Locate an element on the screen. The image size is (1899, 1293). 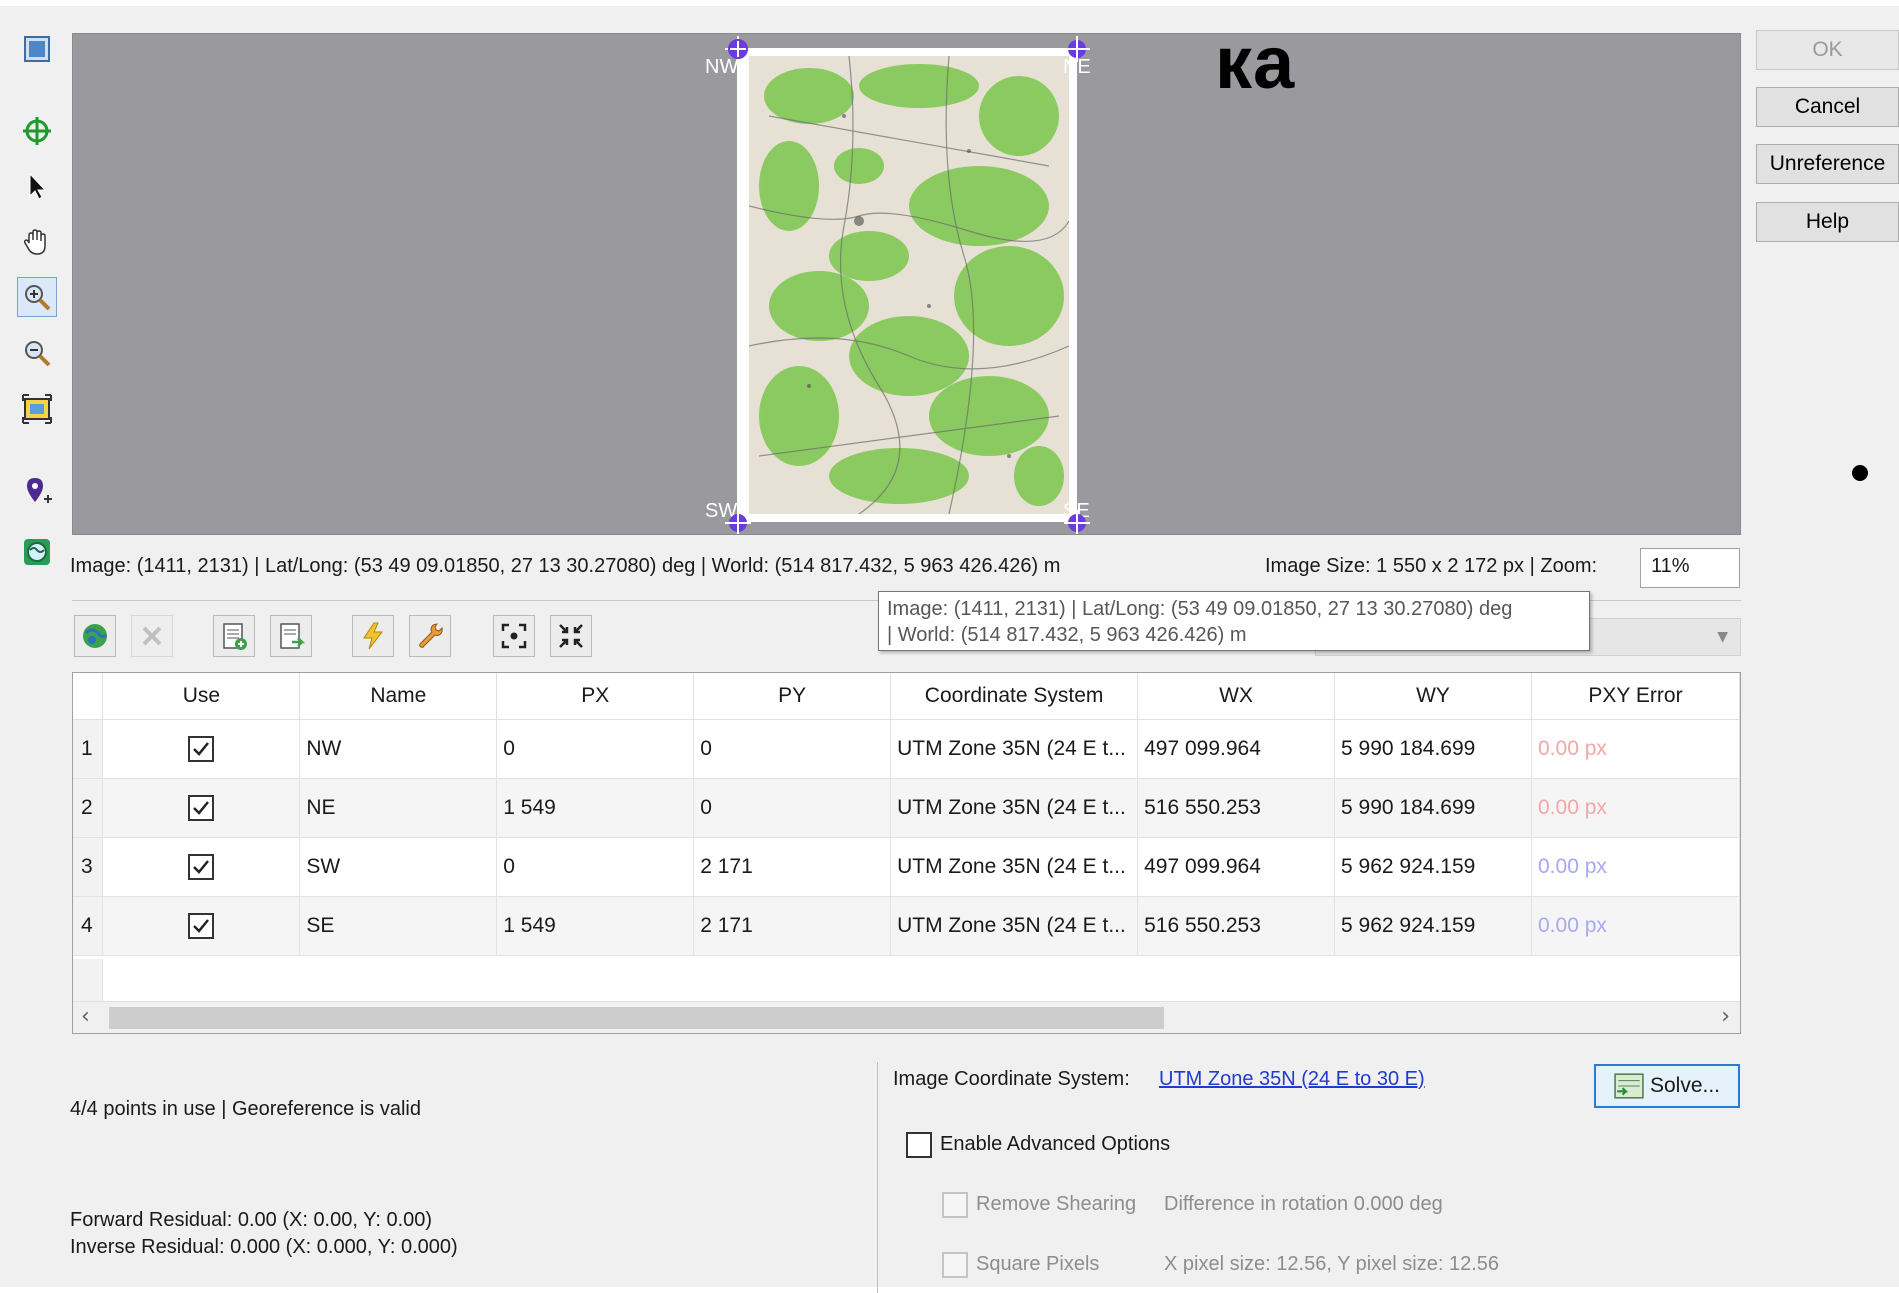
chevron-down-icon: ▼ is located at coordinates (1722, 637).